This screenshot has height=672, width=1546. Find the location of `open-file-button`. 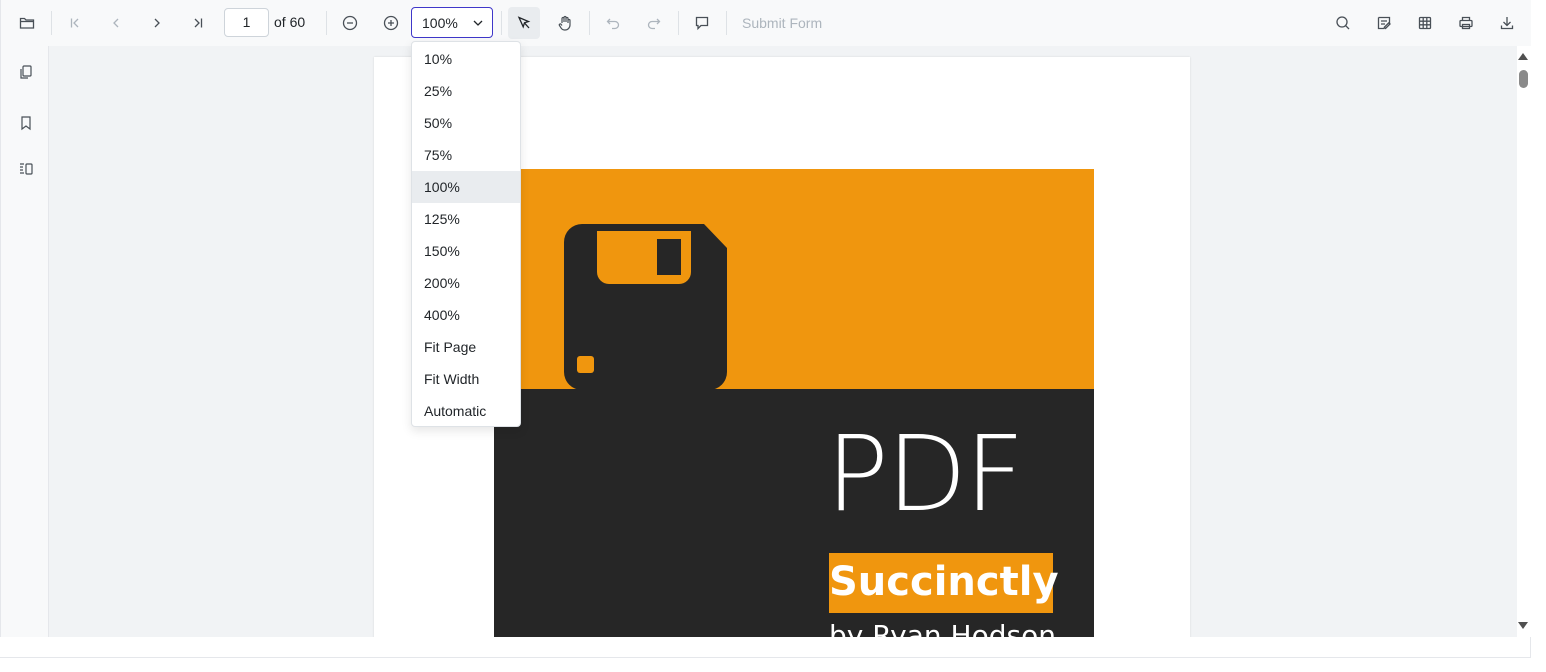

open-file-button is located at coordinates (27, 23).